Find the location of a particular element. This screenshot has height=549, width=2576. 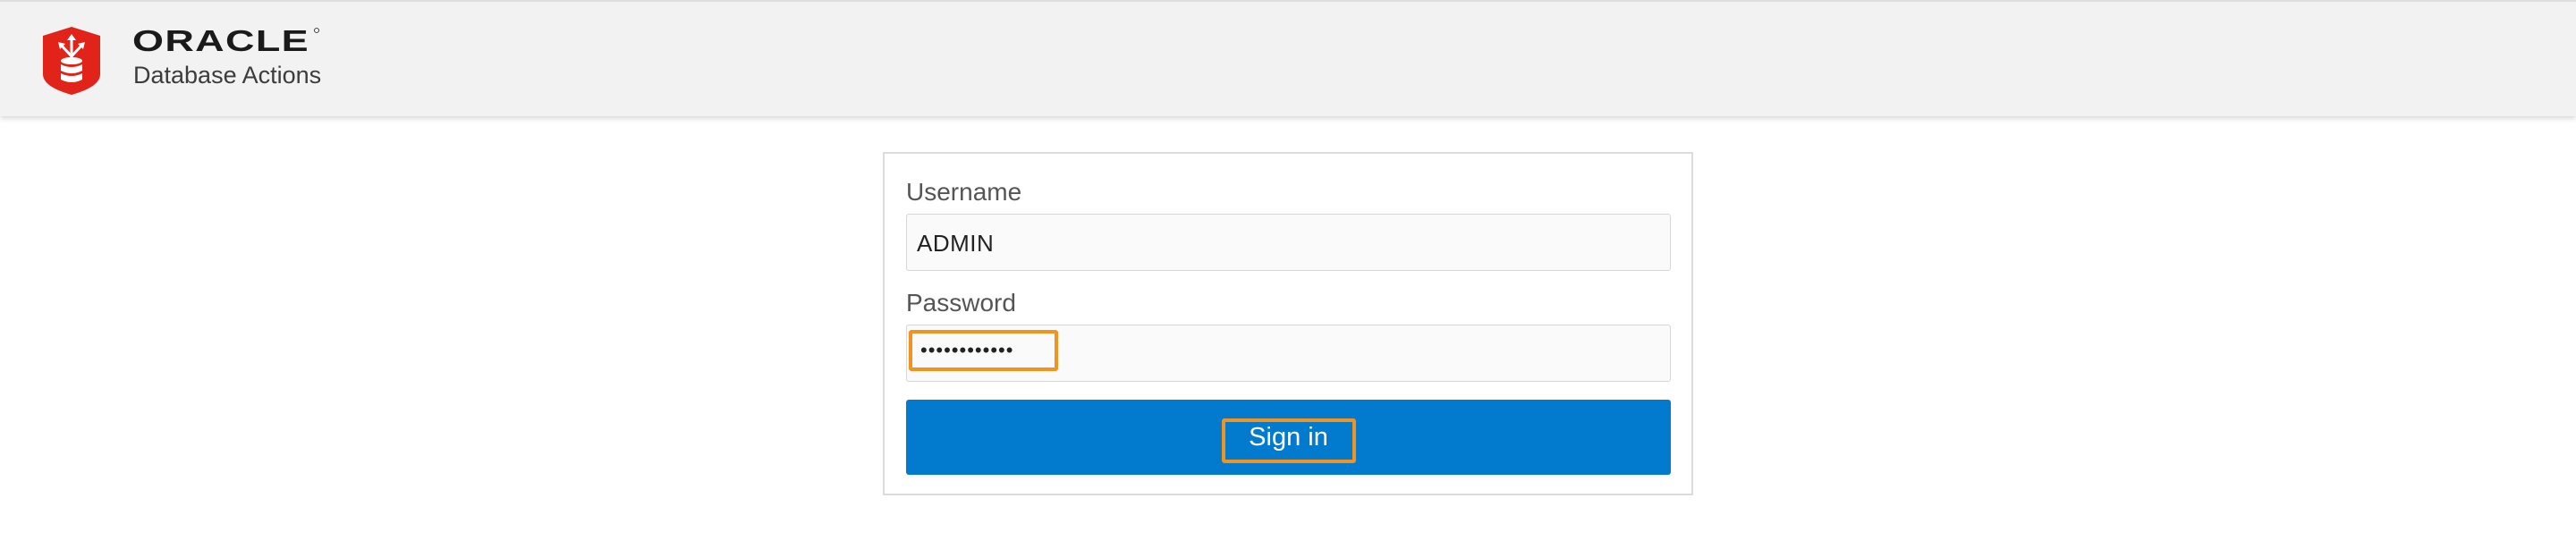

svg-text: ORACLE is located at coordinates (220, 41).